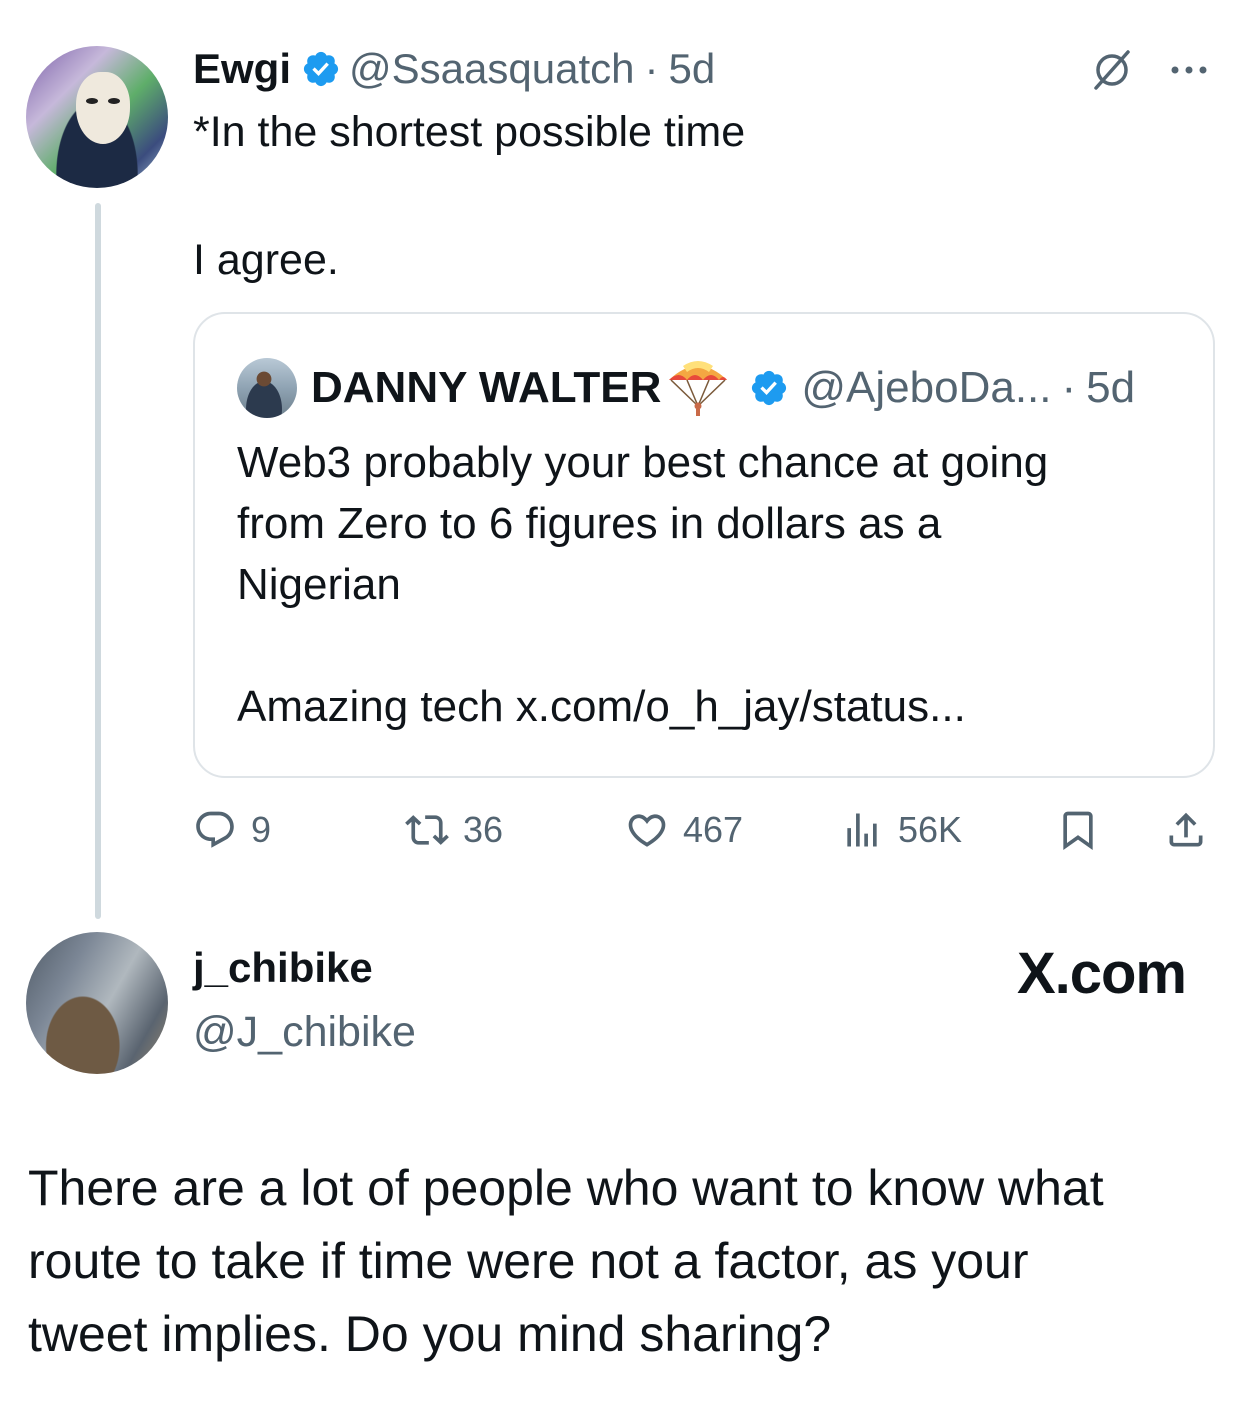  I want to click on avatar-danny-walter, so click(267, 388).